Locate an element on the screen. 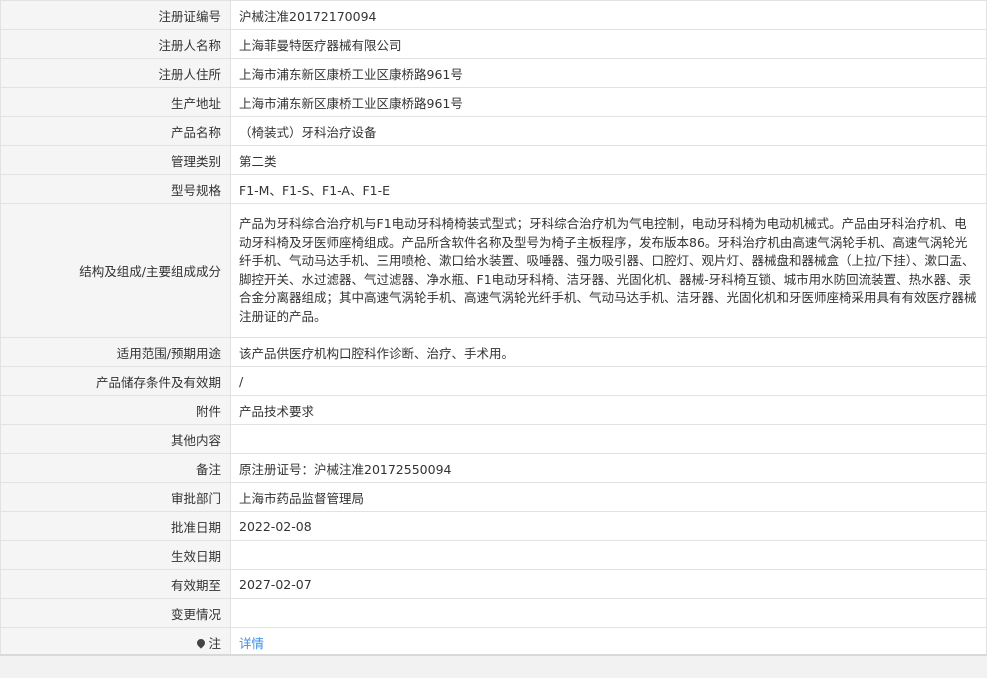  row-label: 生效日期 is located at coordinates (115, 555).